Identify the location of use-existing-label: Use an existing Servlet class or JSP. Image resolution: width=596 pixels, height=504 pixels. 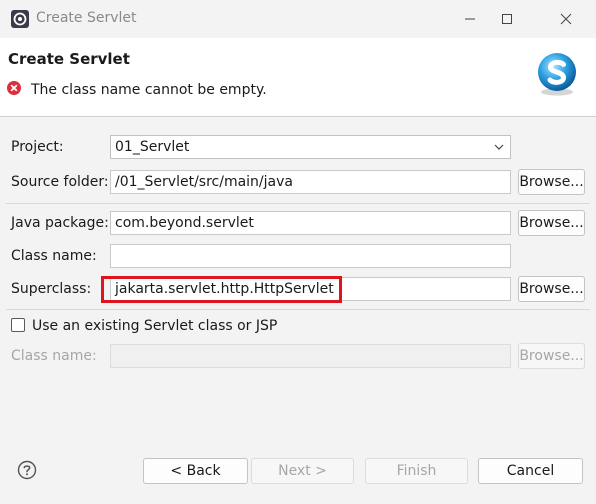
(155, 326).